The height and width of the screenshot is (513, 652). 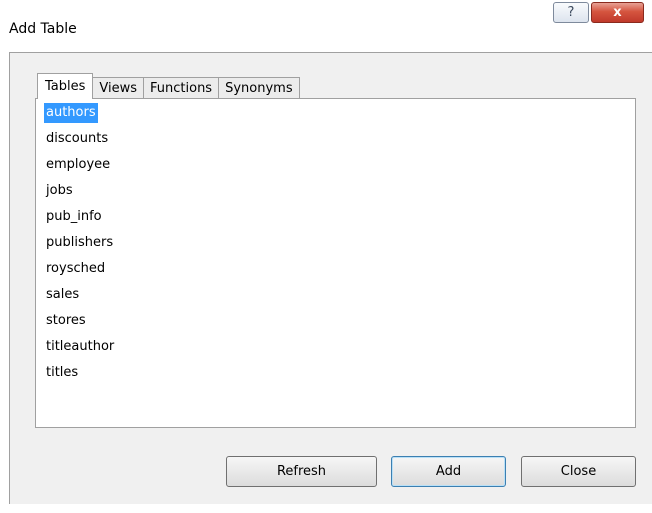 I want to click on list-item-titleauthor: titleauthor, so click(x=80, y=347).